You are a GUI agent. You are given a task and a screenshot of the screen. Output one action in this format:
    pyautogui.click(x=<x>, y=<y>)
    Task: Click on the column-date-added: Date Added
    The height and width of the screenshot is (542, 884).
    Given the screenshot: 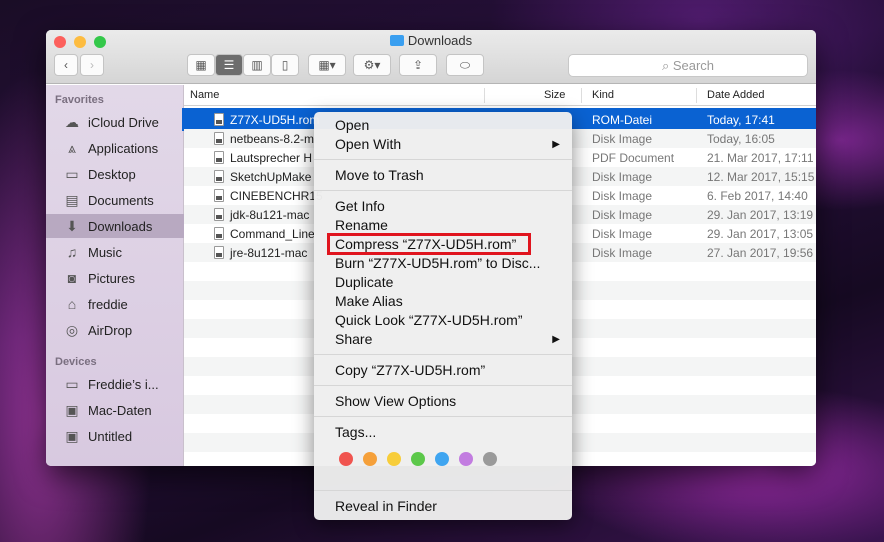 What is the action you would take?
    pyautogui.click(x=736, y=95)
    